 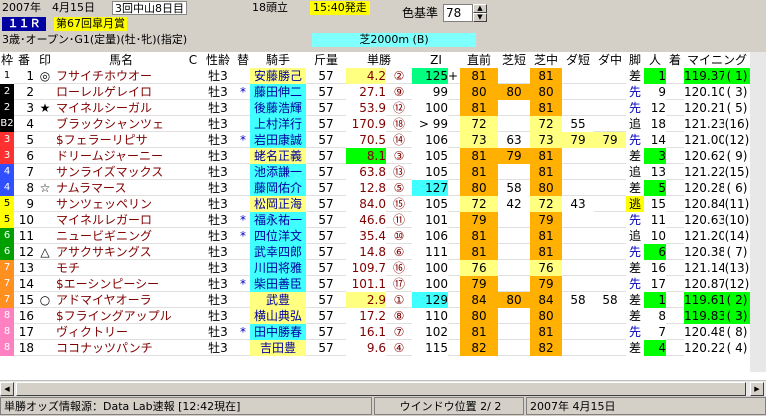 I want to click on cell-zi: 101, so click(x=430, y=220).